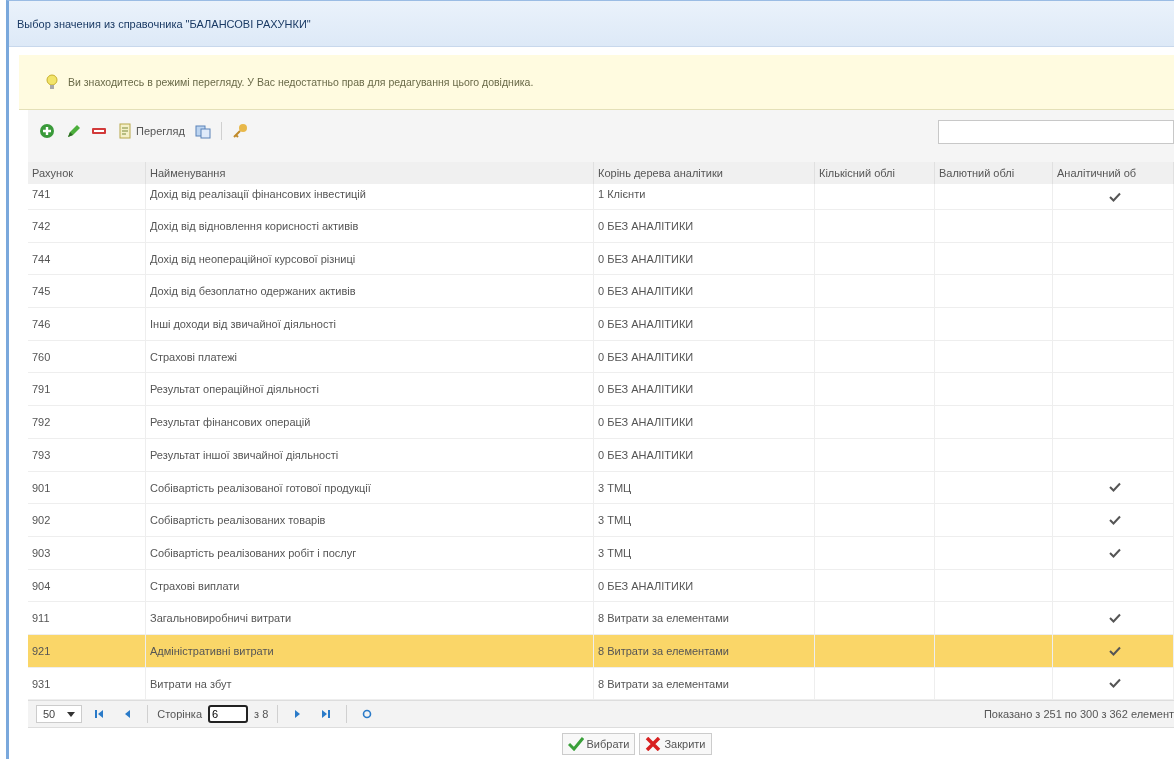 Image resolution: width=1174 pixels, height=759 pixels. I want to click on copy-icon, so click(202, 131).